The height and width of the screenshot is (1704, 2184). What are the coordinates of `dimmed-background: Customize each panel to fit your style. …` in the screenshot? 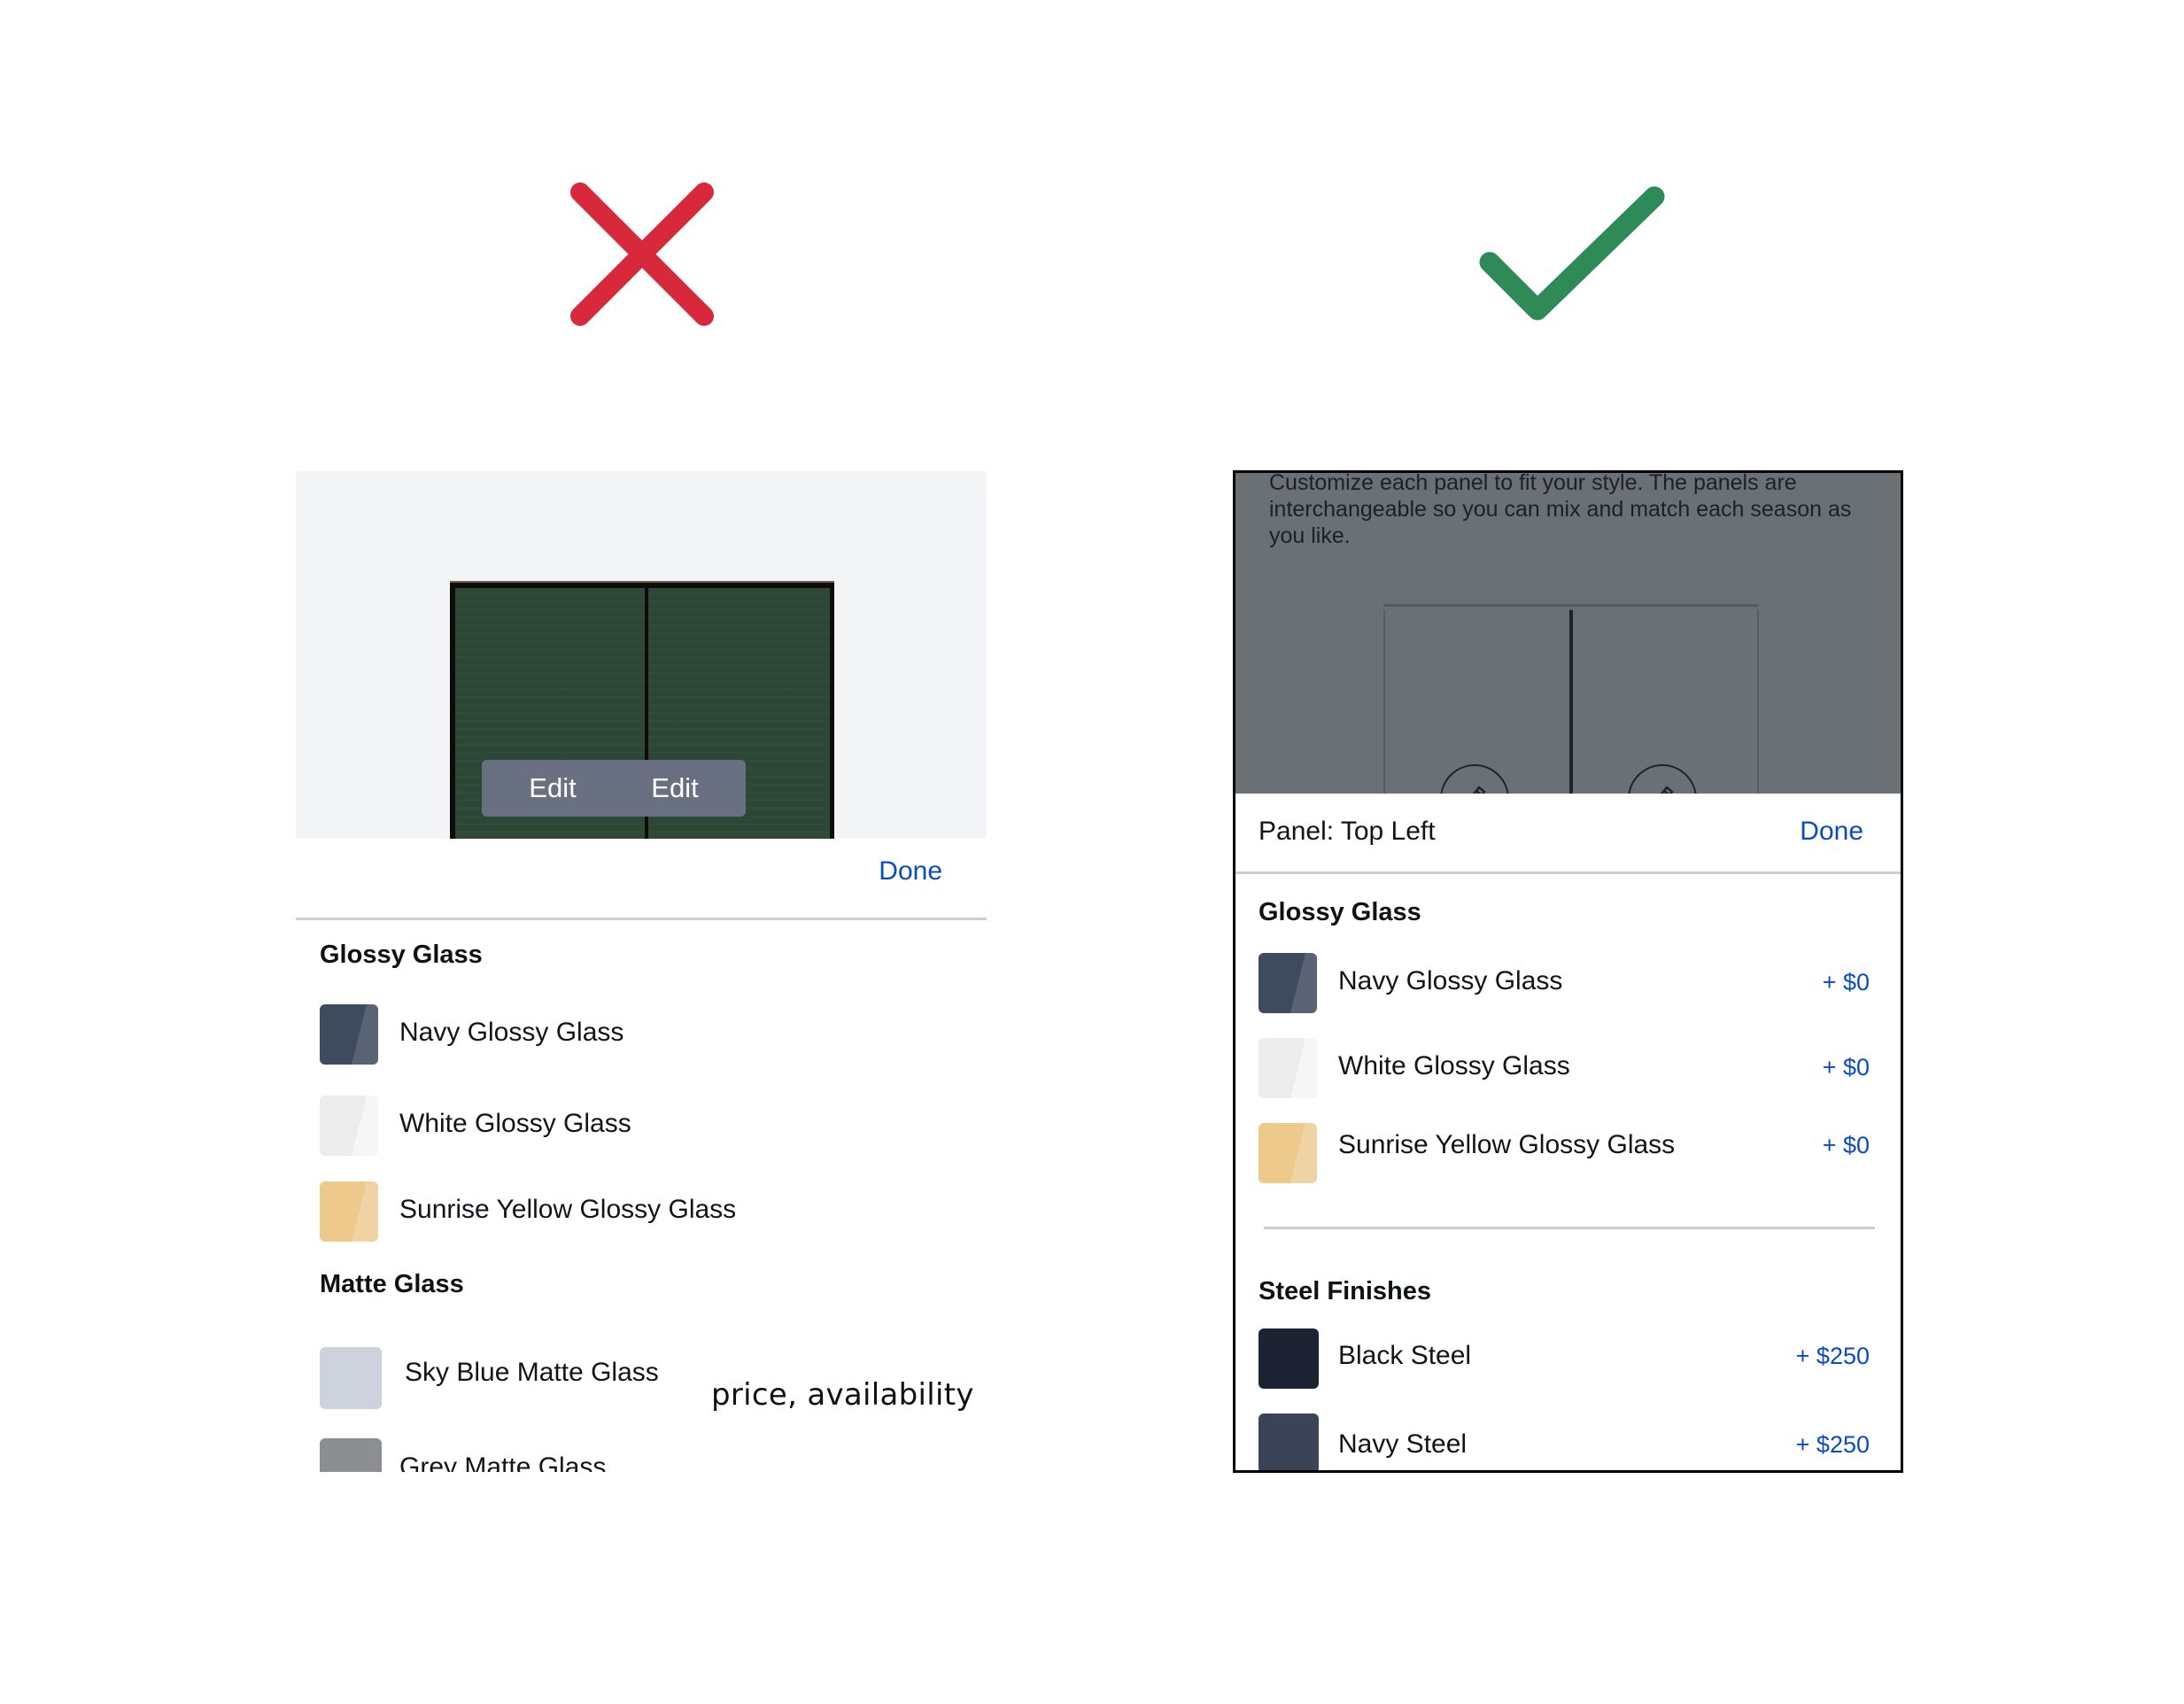 It's located at (1568, 633).